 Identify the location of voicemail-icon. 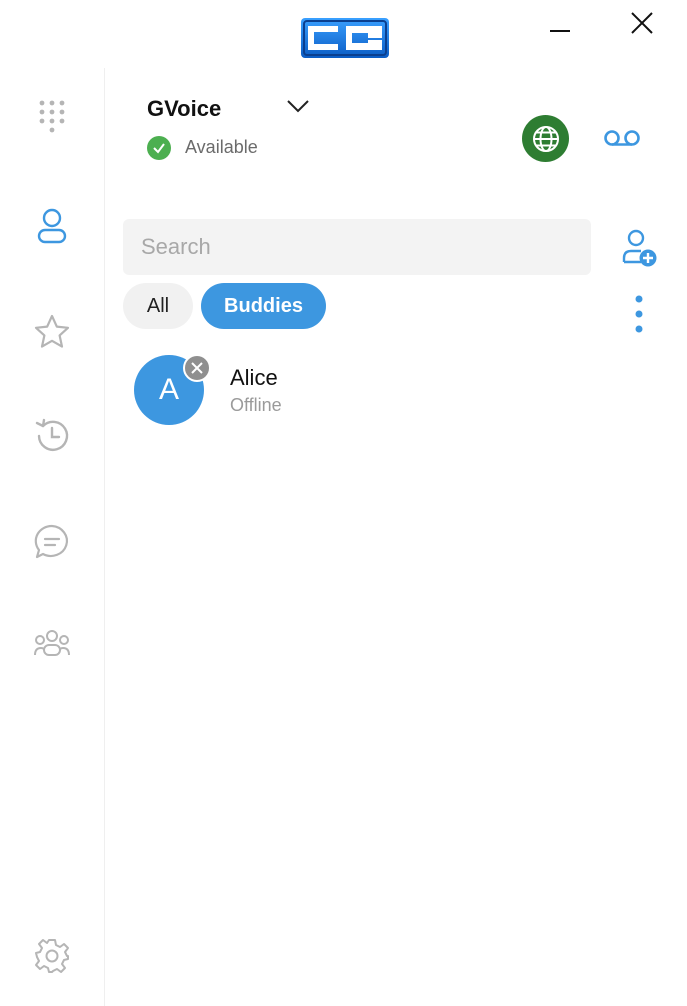
(622, 138).